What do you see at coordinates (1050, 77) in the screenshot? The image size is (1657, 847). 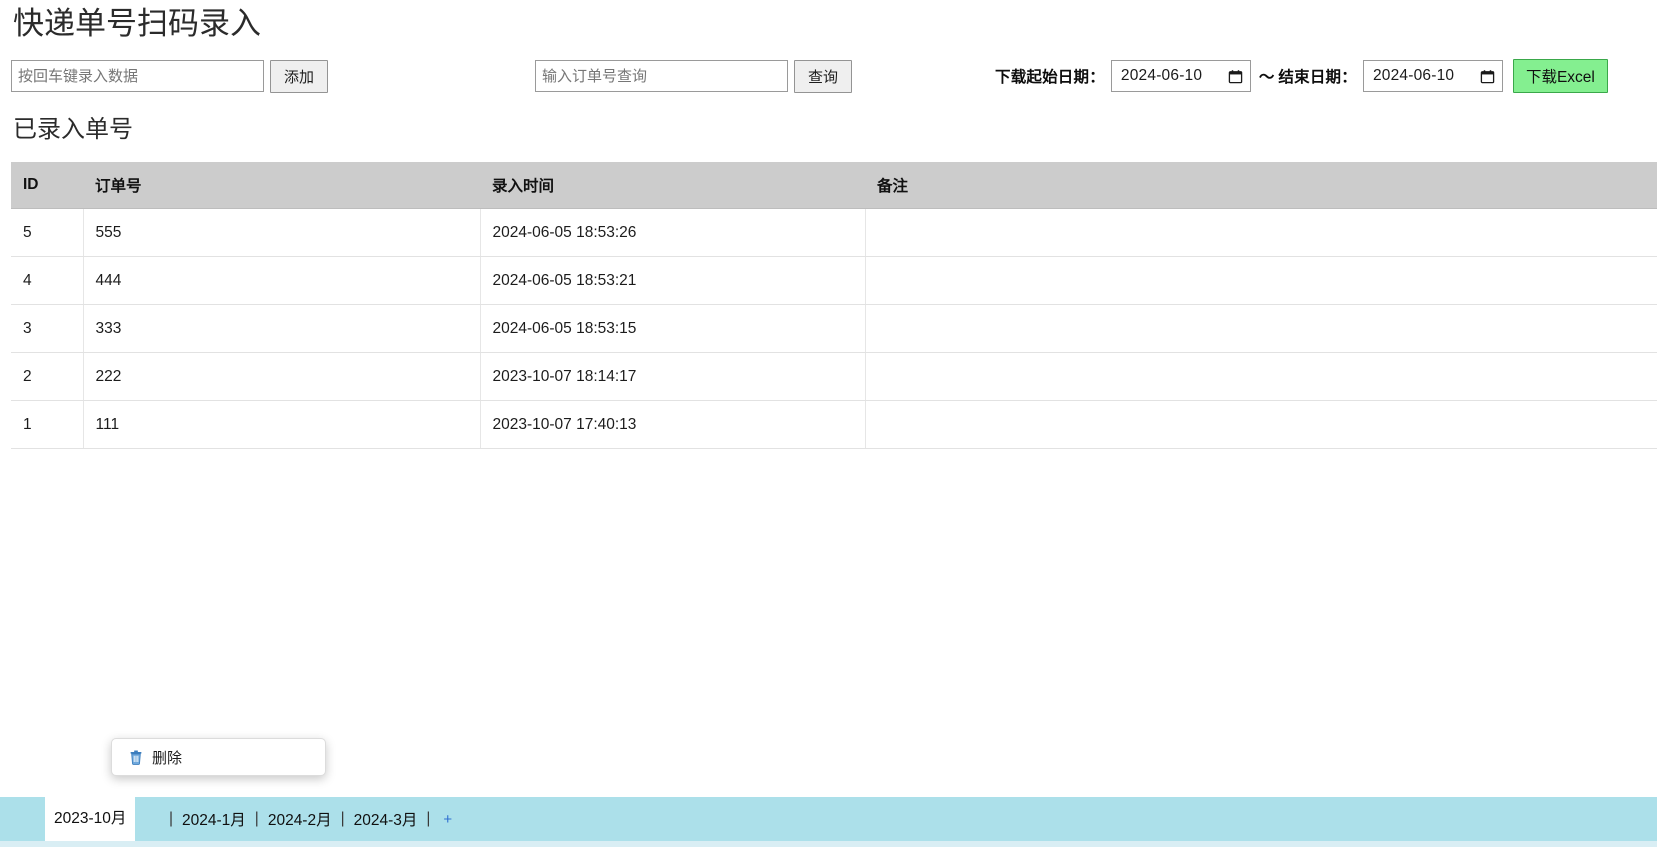 I see `start-date-label: 下载起始日期：` at bounding box center [1050, 77].